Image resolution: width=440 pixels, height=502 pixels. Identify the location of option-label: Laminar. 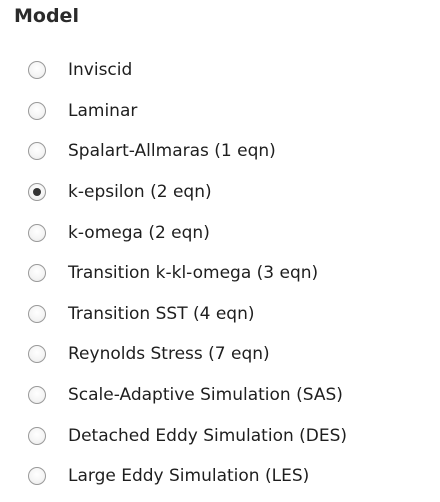
(103, 110).